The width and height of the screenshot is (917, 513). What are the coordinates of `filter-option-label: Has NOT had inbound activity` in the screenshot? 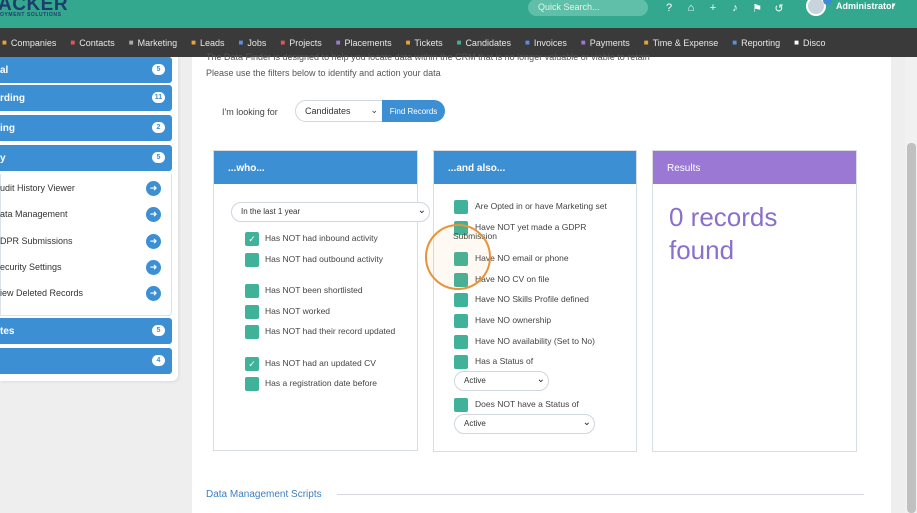 It's located at (321, 238).